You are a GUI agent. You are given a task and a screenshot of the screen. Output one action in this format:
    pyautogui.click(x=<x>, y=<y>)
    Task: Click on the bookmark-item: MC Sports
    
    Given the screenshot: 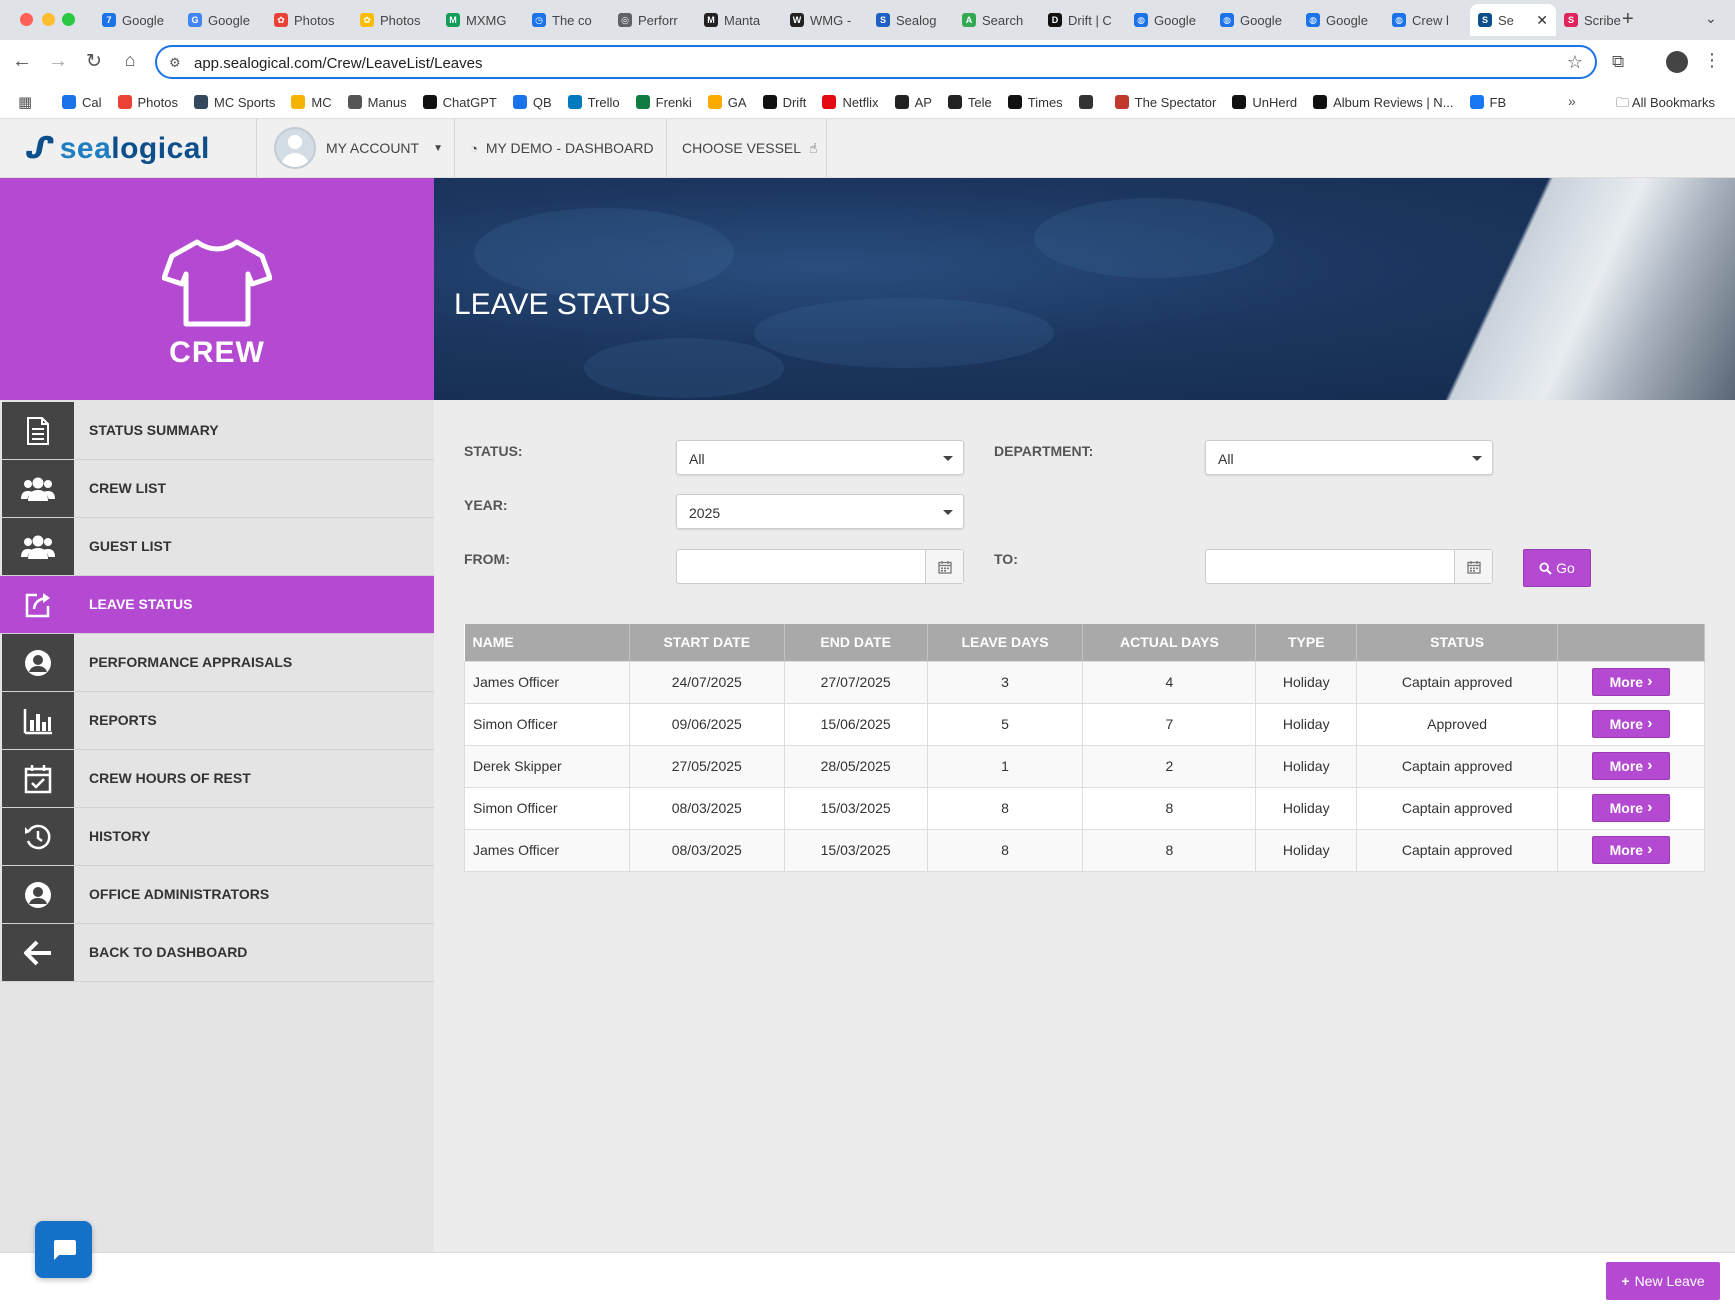 What is the action you would take?
    pyautogui.click(x=234, y=102)
    